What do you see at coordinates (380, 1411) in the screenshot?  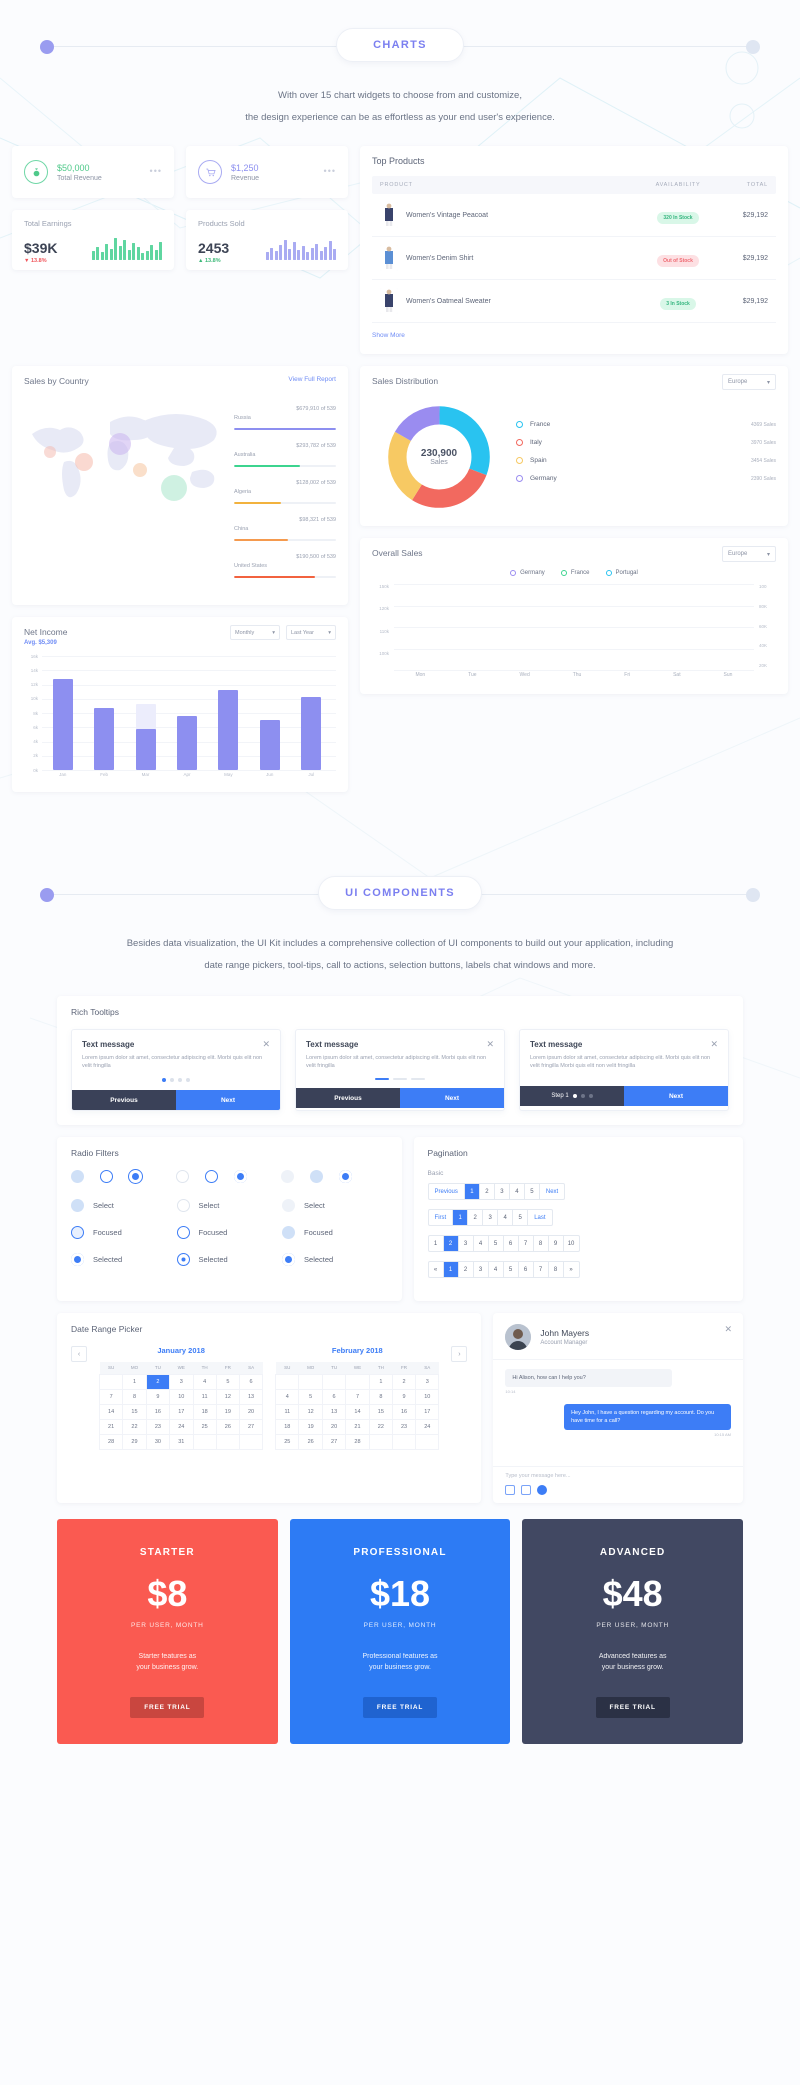 I see `calendar-day: 15` at bounding box center [380, 1411].